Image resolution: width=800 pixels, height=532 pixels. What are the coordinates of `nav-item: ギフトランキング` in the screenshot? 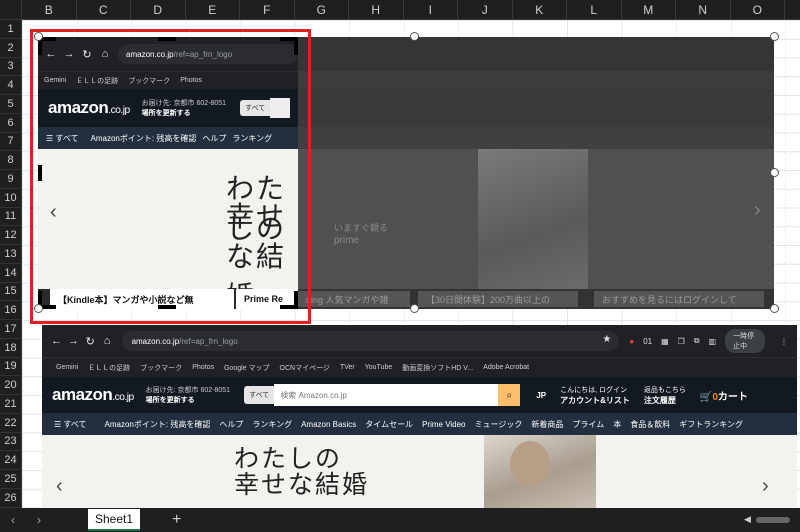 It's located at (711, 424).